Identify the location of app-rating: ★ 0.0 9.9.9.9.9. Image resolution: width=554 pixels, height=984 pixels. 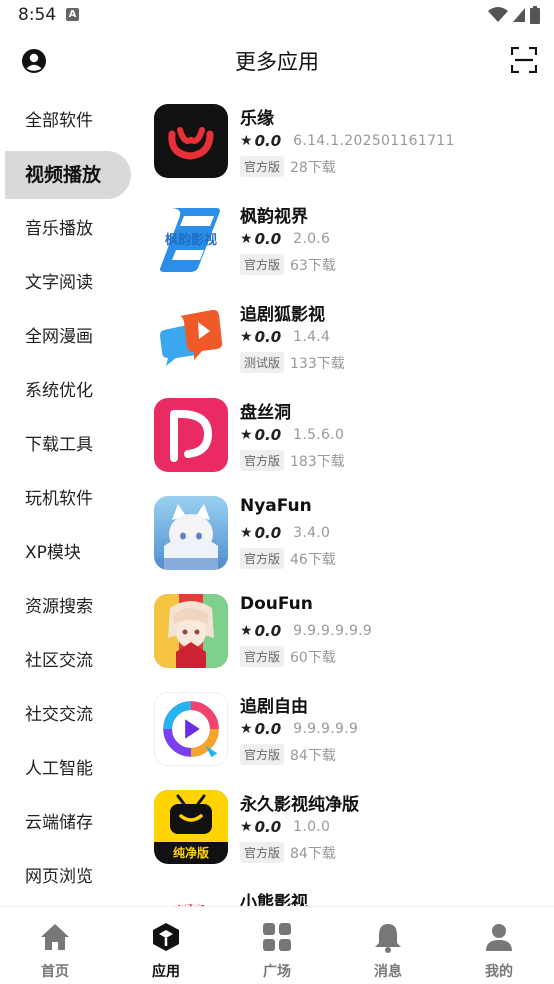
(299, 729).